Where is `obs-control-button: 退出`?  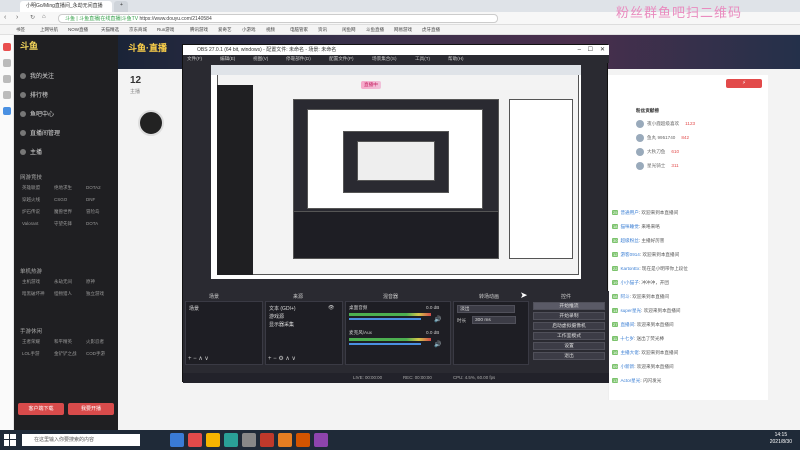 obs-control-button: 退出 is located at coordinates (569, 356).